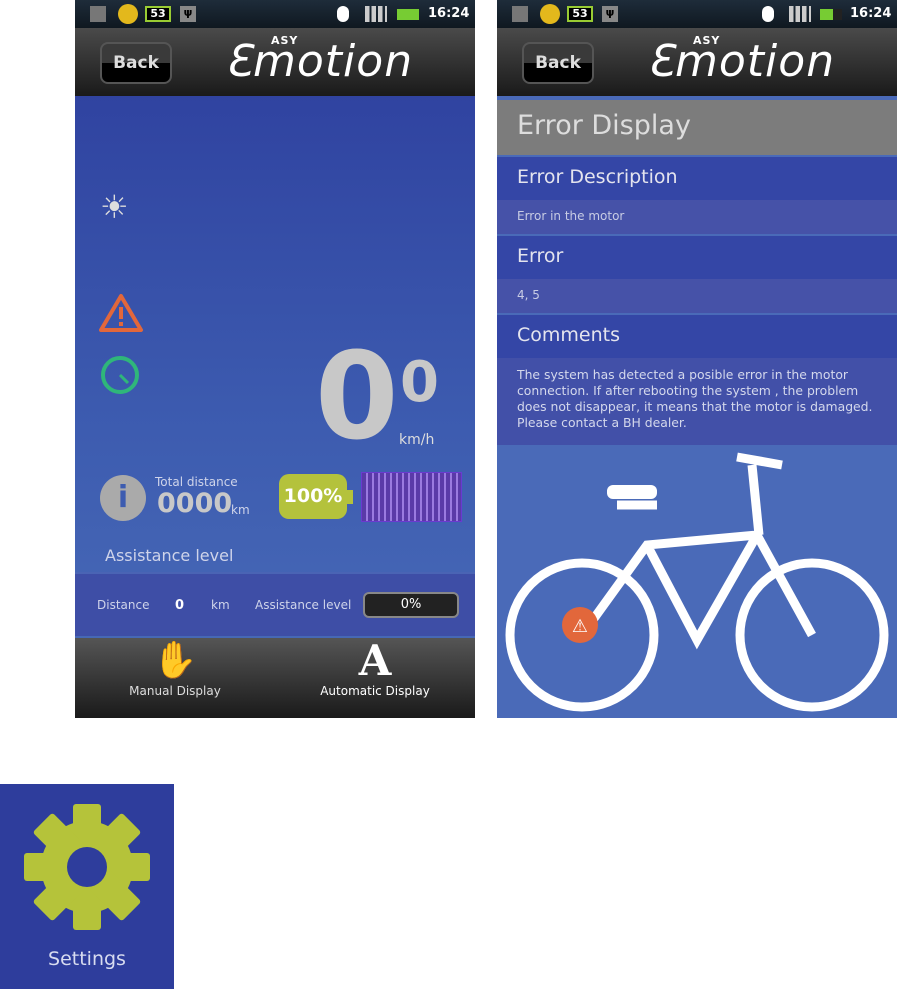 This screenshot has height=989, width=899. Describe the element at coordinates (411, 497) in the screenshot. I see `battery-level-bar` at that location.